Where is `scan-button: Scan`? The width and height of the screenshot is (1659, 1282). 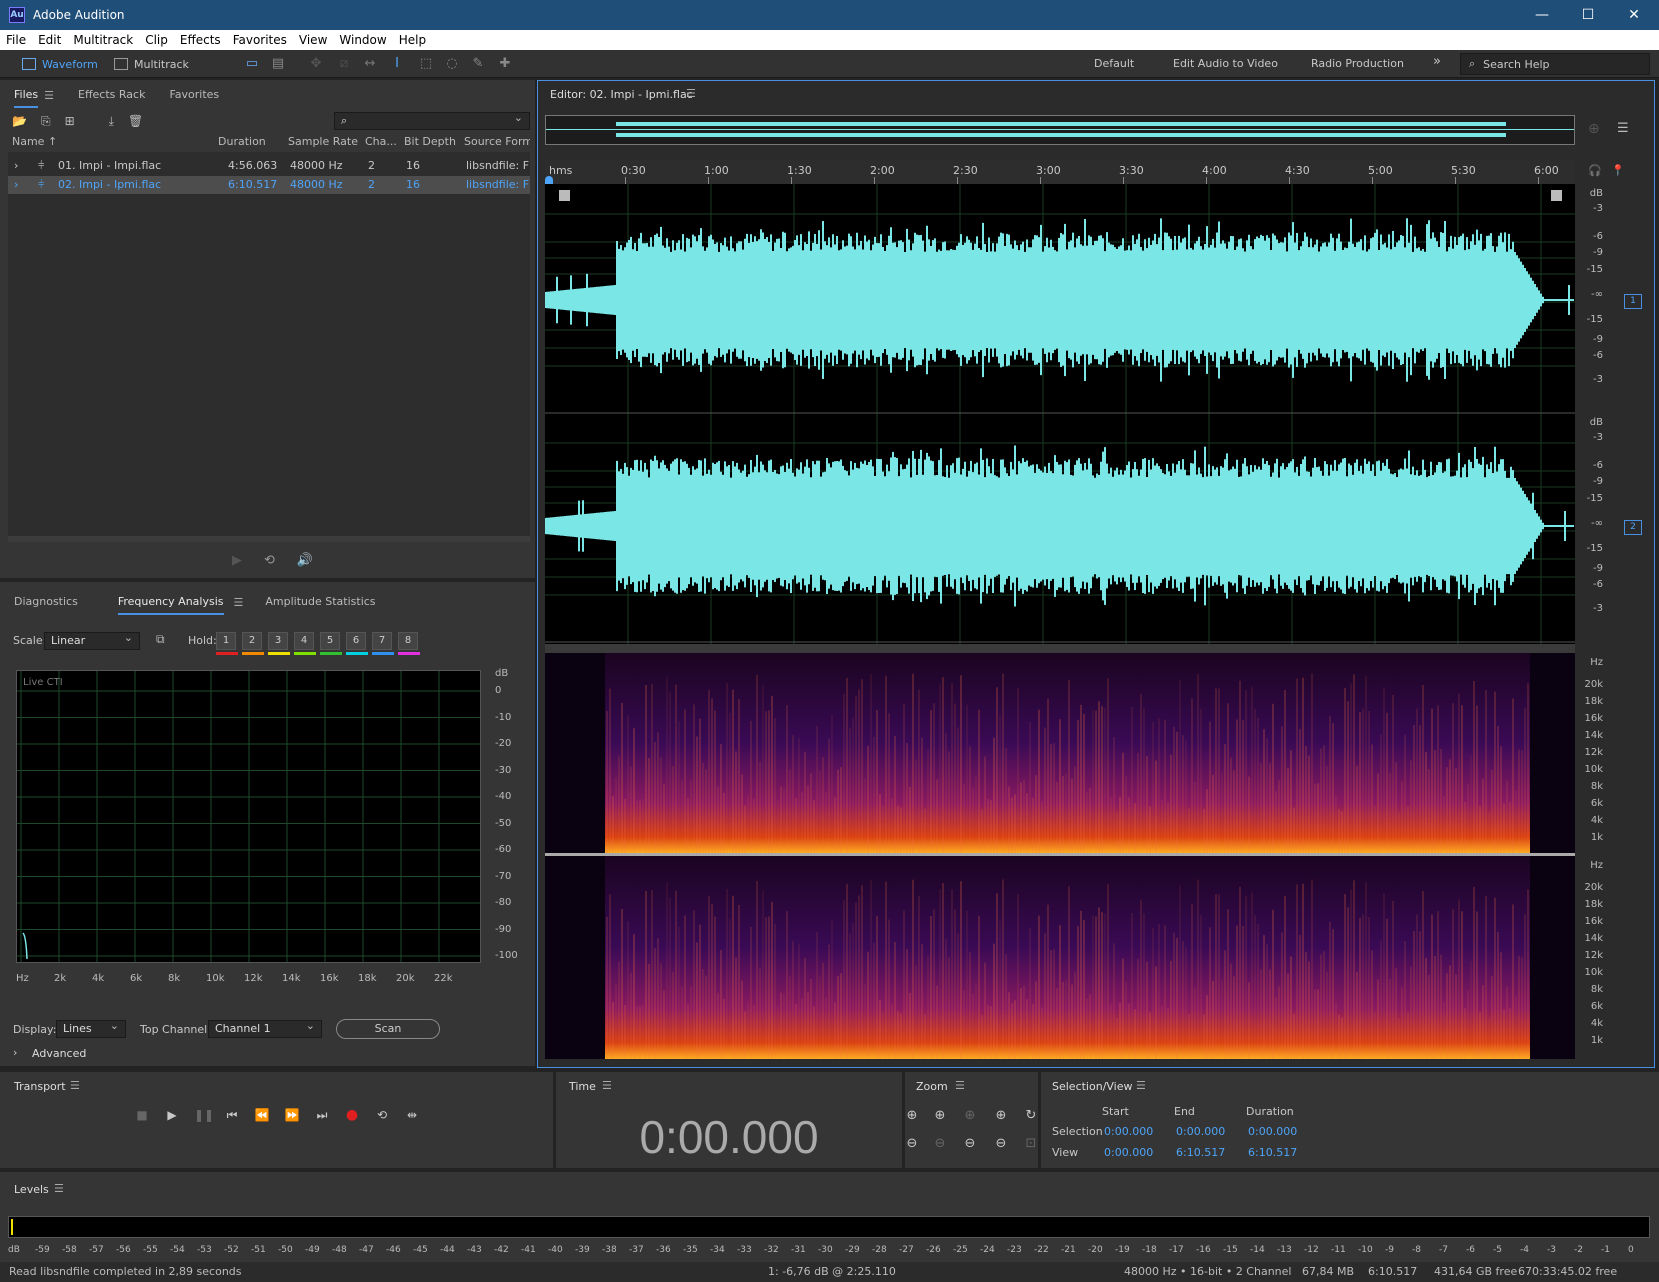
scan-button: Scan is located at coordinates (388, 1029).